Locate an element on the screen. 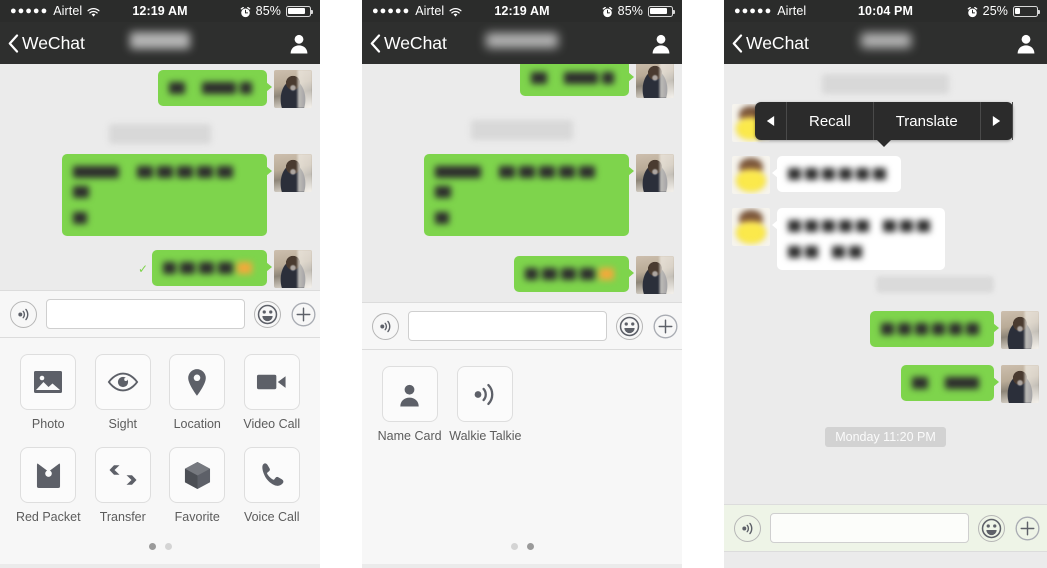  video-camera-icon is located at coordinates (271, 382).